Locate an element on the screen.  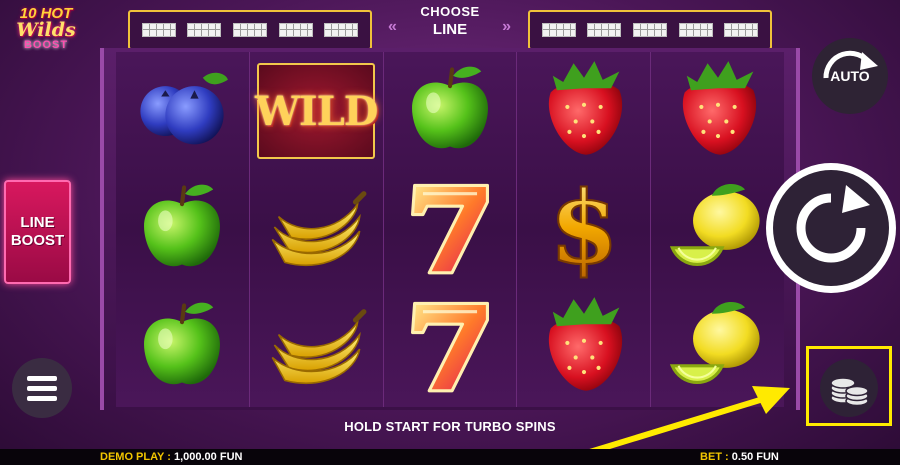
spin-arrow-icon is located at coordinates (833, 224).